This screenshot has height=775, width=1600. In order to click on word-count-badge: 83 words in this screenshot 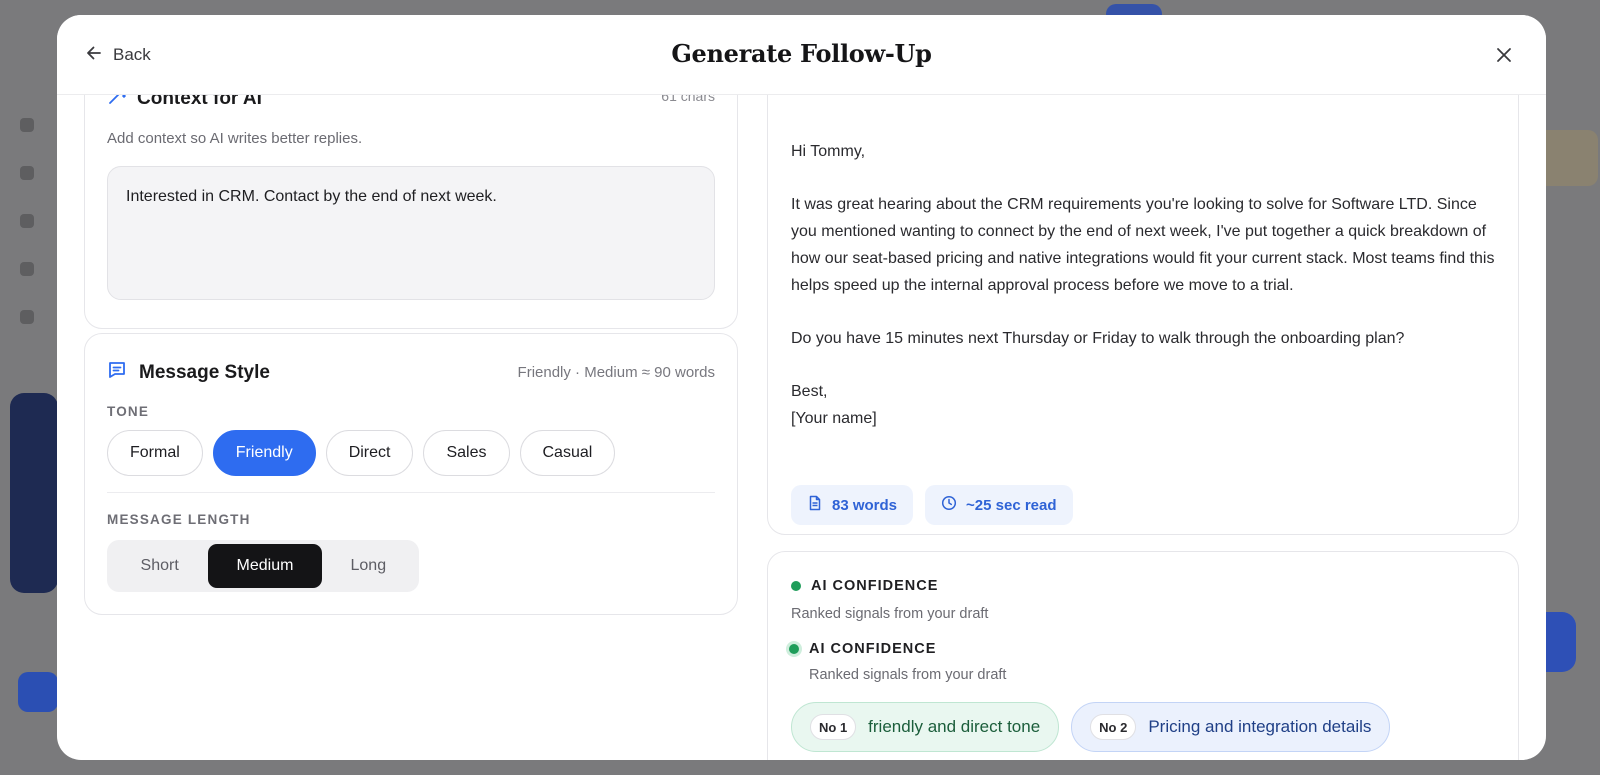, I will do `click(852, 505)`.